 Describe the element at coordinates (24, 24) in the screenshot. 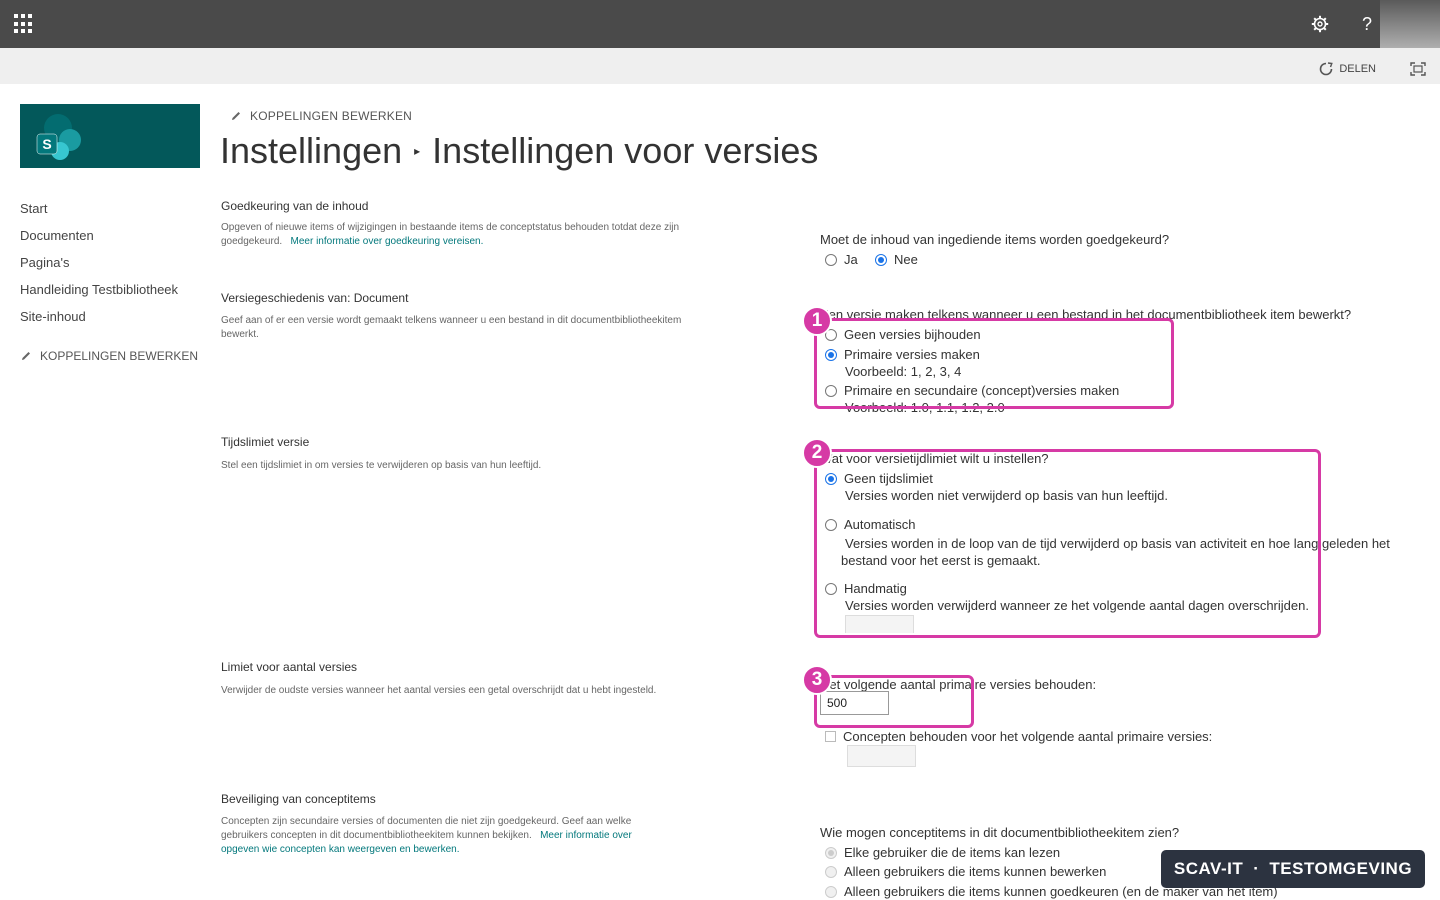

I see `app-launcher-icon` at that location.